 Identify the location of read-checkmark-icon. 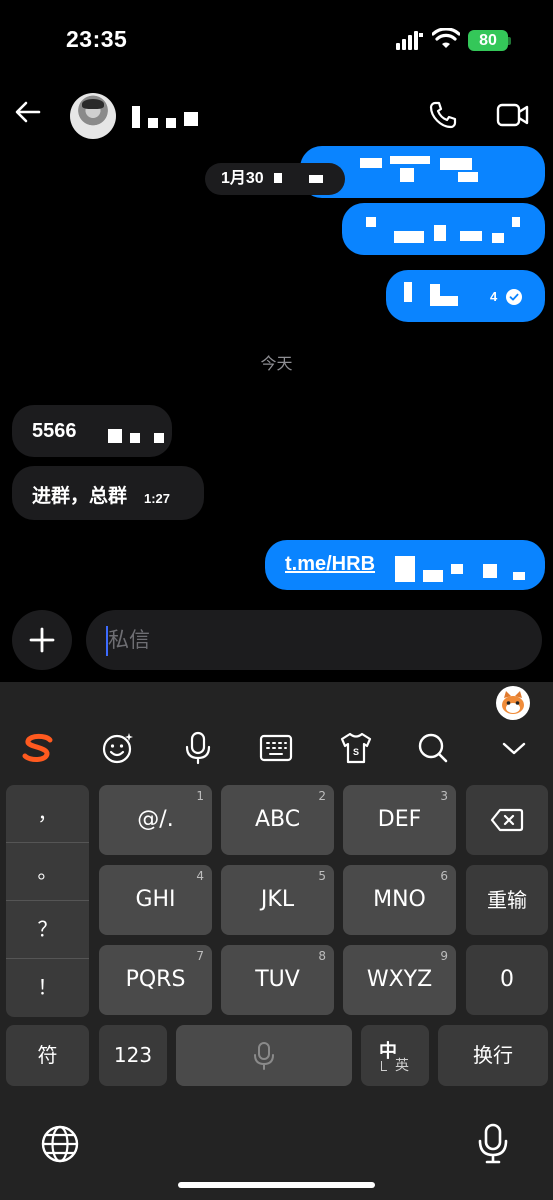
(514, 297).